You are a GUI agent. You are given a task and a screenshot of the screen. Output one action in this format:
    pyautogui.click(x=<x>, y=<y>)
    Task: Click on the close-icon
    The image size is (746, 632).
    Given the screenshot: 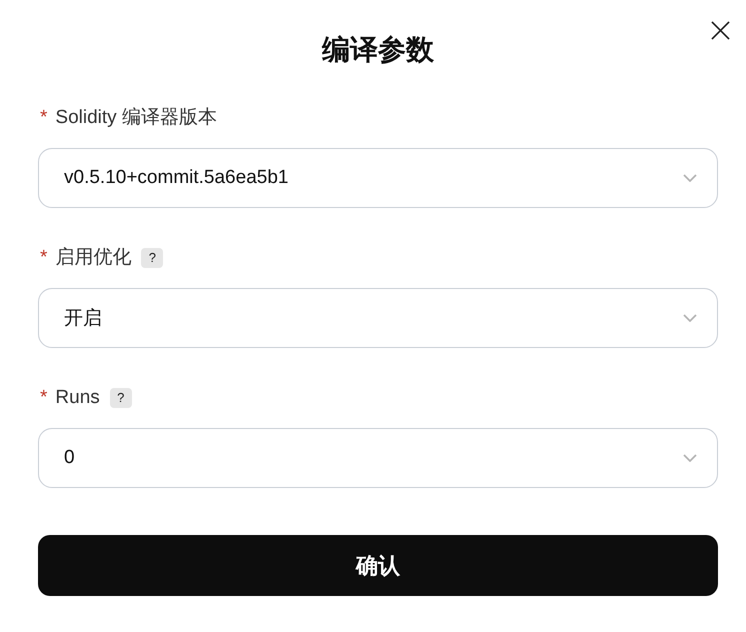 What is the action you would take?
    pyautogui.click(x=720, y=30)
    